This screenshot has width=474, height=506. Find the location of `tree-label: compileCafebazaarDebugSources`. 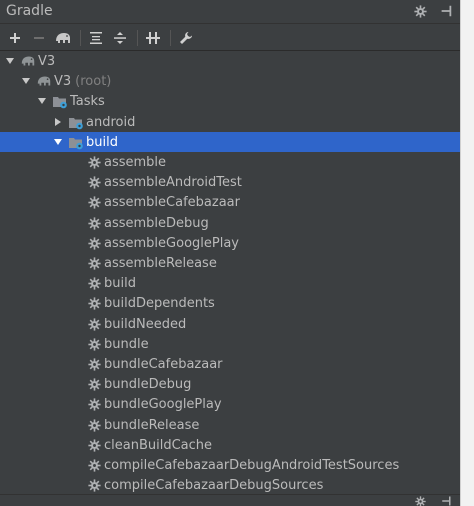

tree-label: compileCafebazaarDebugSources is located at coordinates (214, 485).